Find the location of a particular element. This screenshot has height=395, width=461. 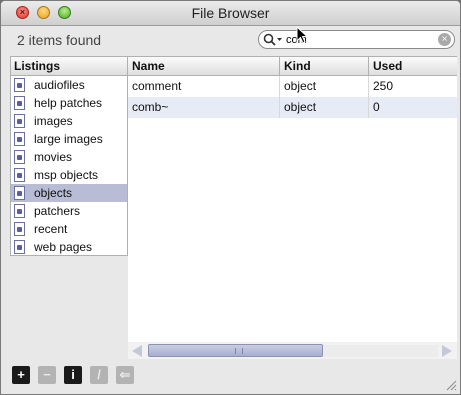

listing-item: help patches is located at coordinates (69, 103).